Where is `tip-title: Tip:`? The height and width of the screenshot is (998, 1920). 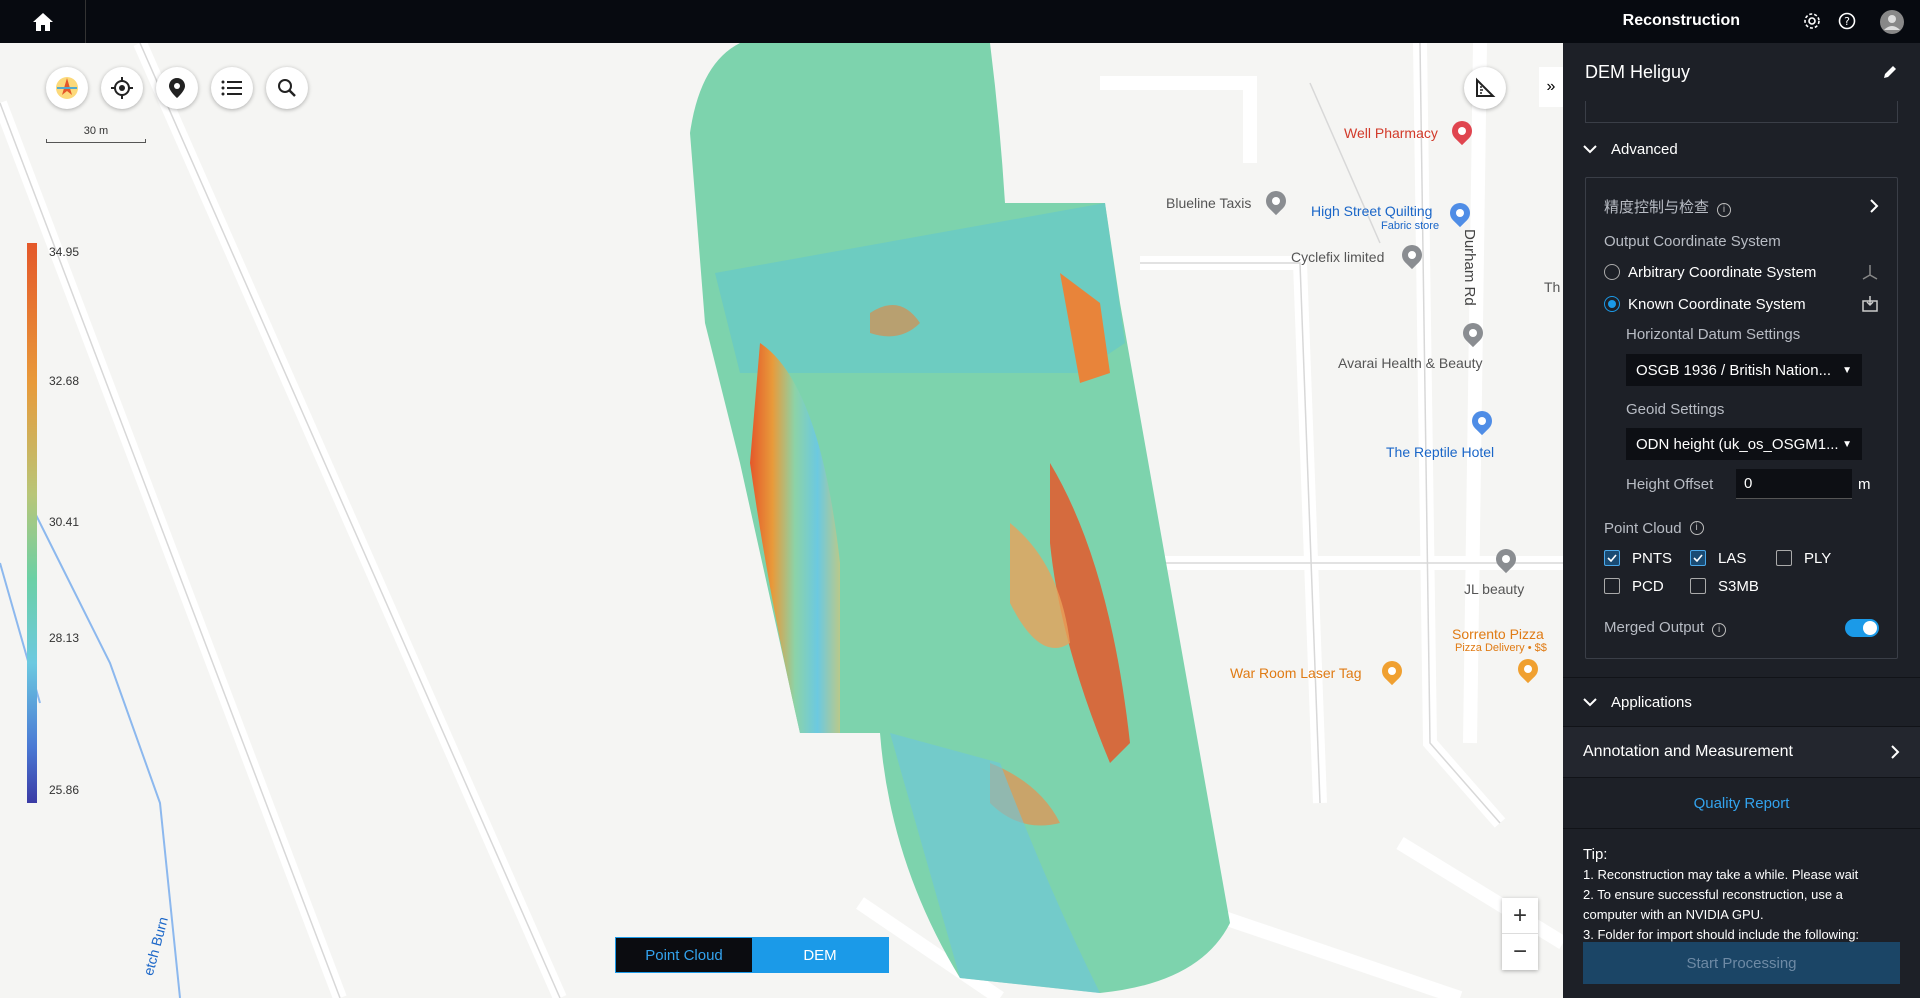 tip-title: Tip: is located at coordinates (1595, 854).